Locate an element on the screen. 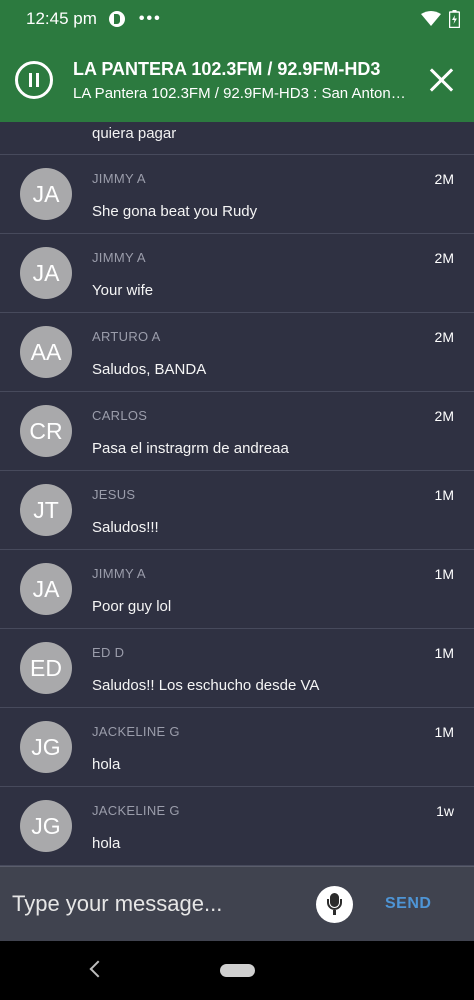  partial-message-row: quiera pagar is located at coordinates (237, 138).